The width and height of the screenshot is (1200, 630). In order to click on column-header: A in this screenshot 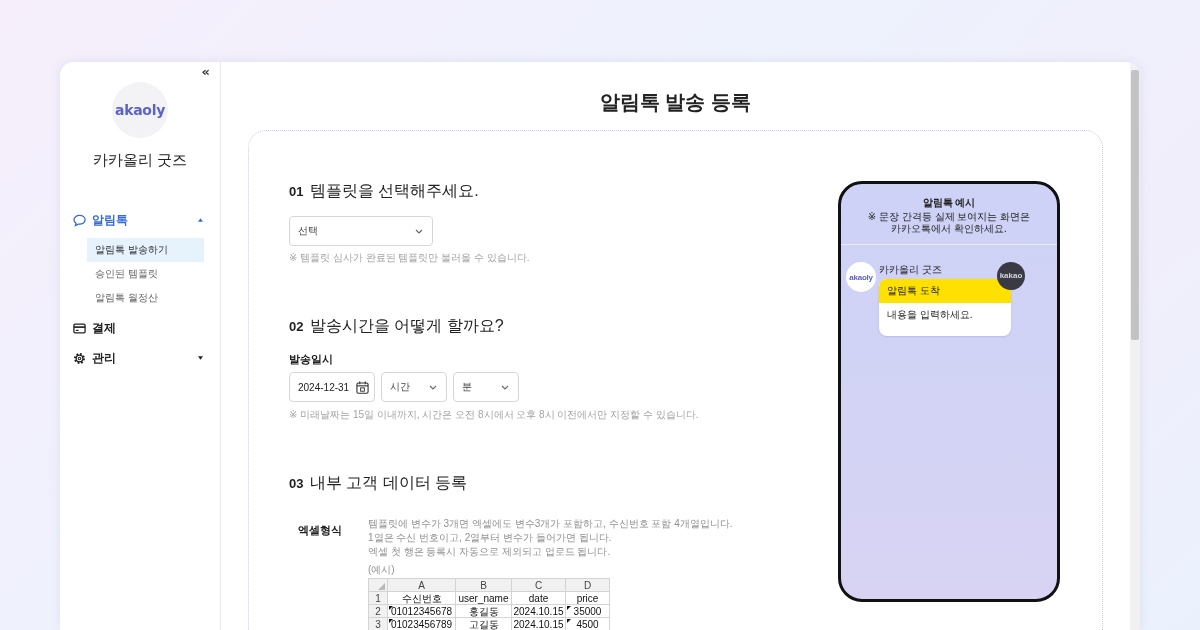, I will do `click(421, 585)`.